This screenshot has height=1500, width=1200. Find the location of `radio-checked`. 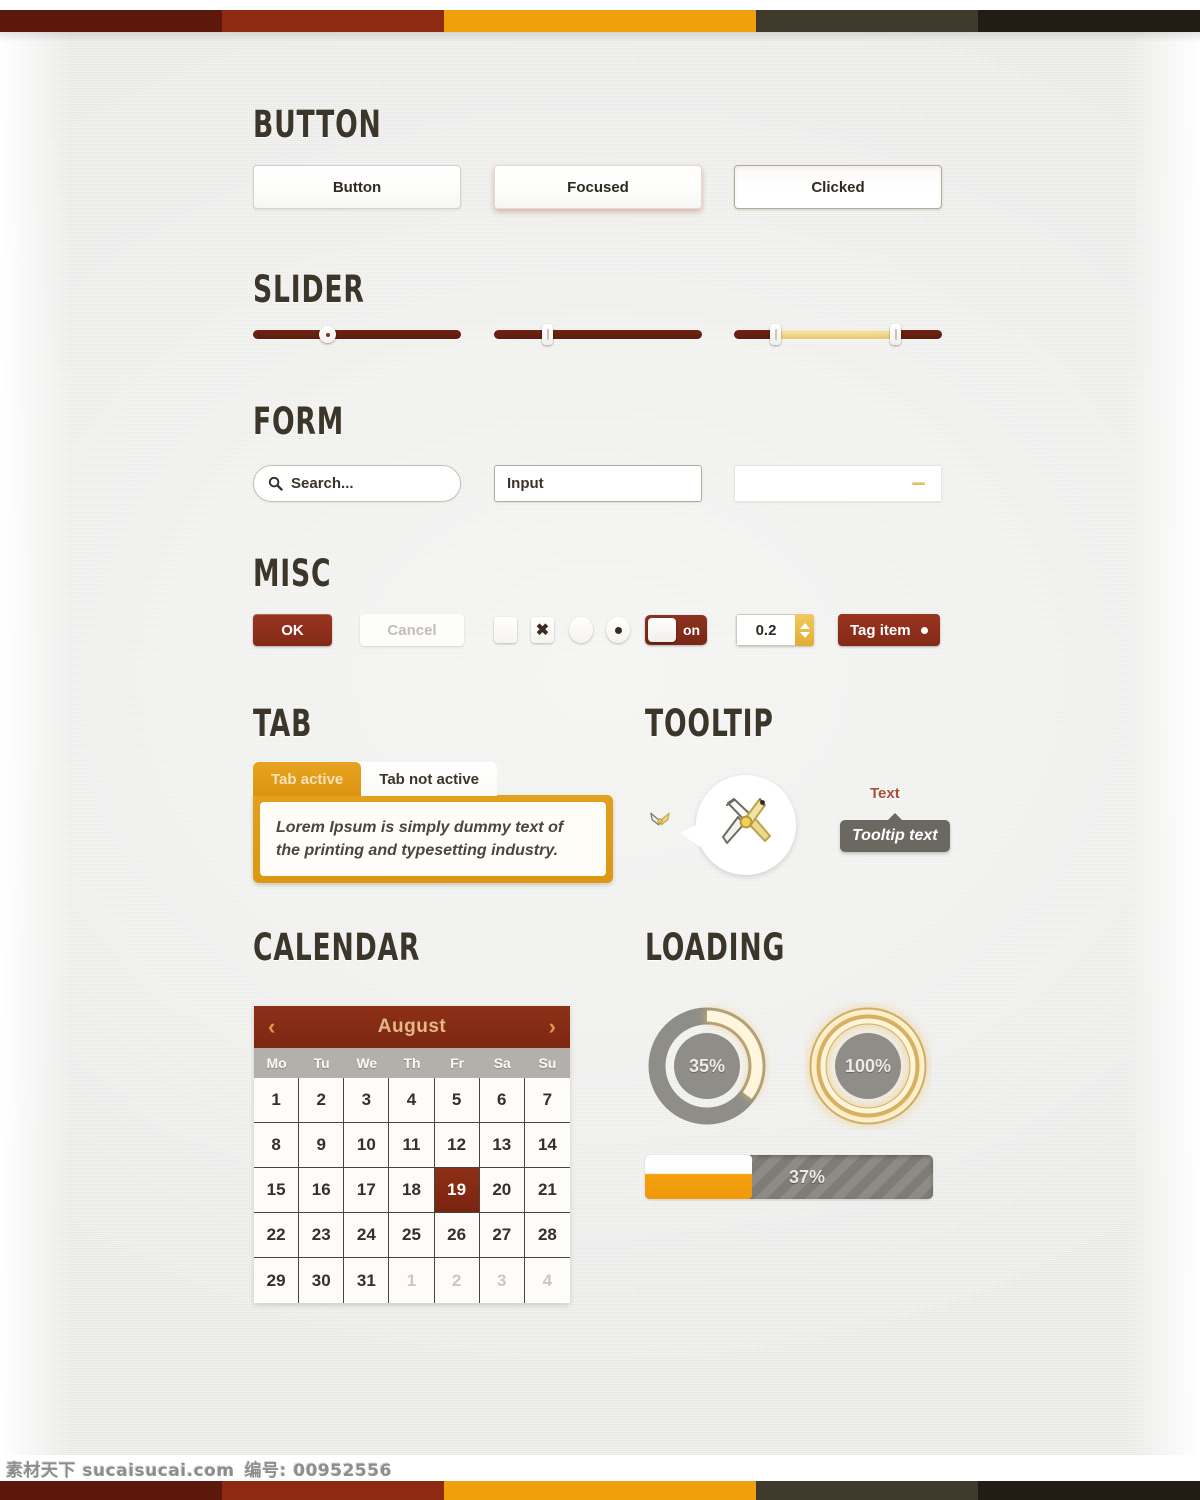

radio-checked is located at coordinates (618, 630).